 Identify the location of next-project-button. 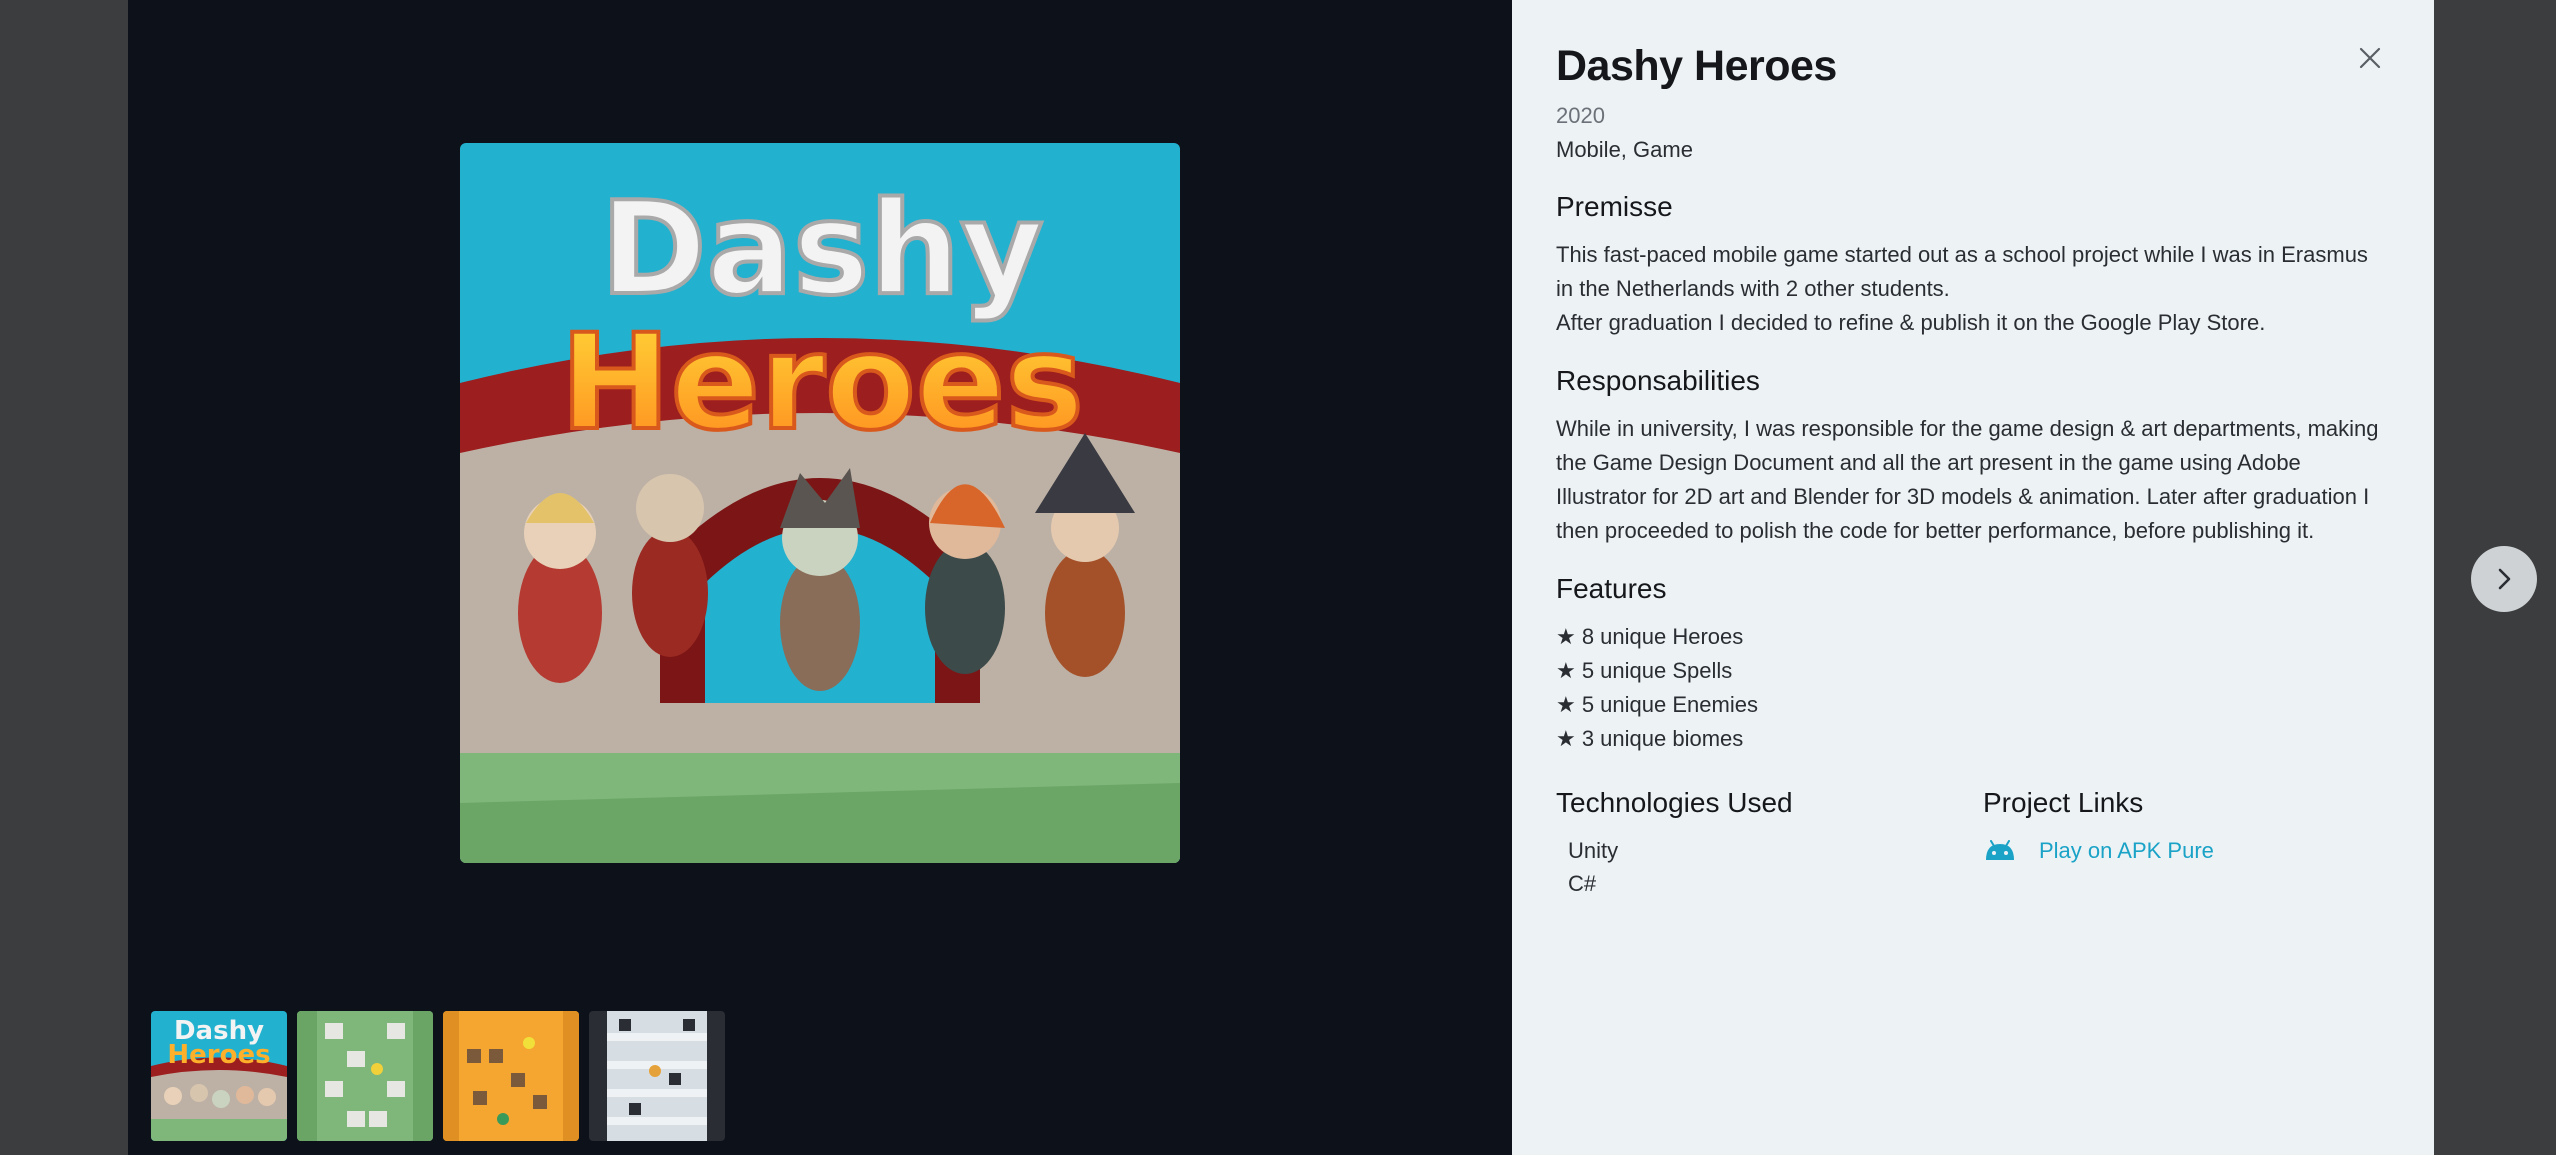
(2504, 579).